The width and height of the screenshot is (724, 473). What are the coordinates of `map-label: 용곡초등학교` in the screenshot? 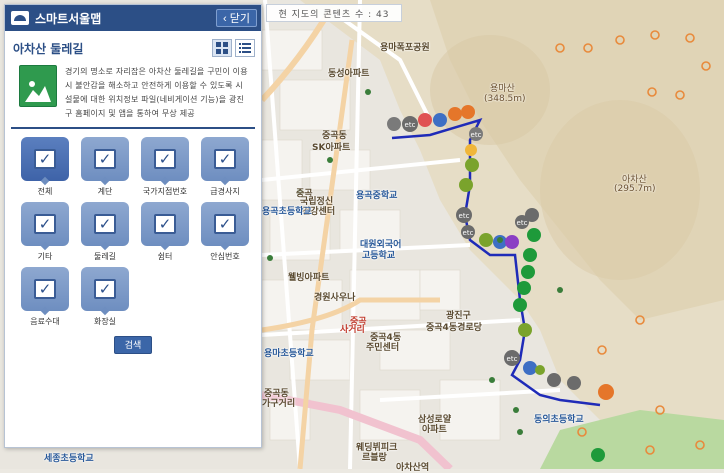 It's located at (287, 212).